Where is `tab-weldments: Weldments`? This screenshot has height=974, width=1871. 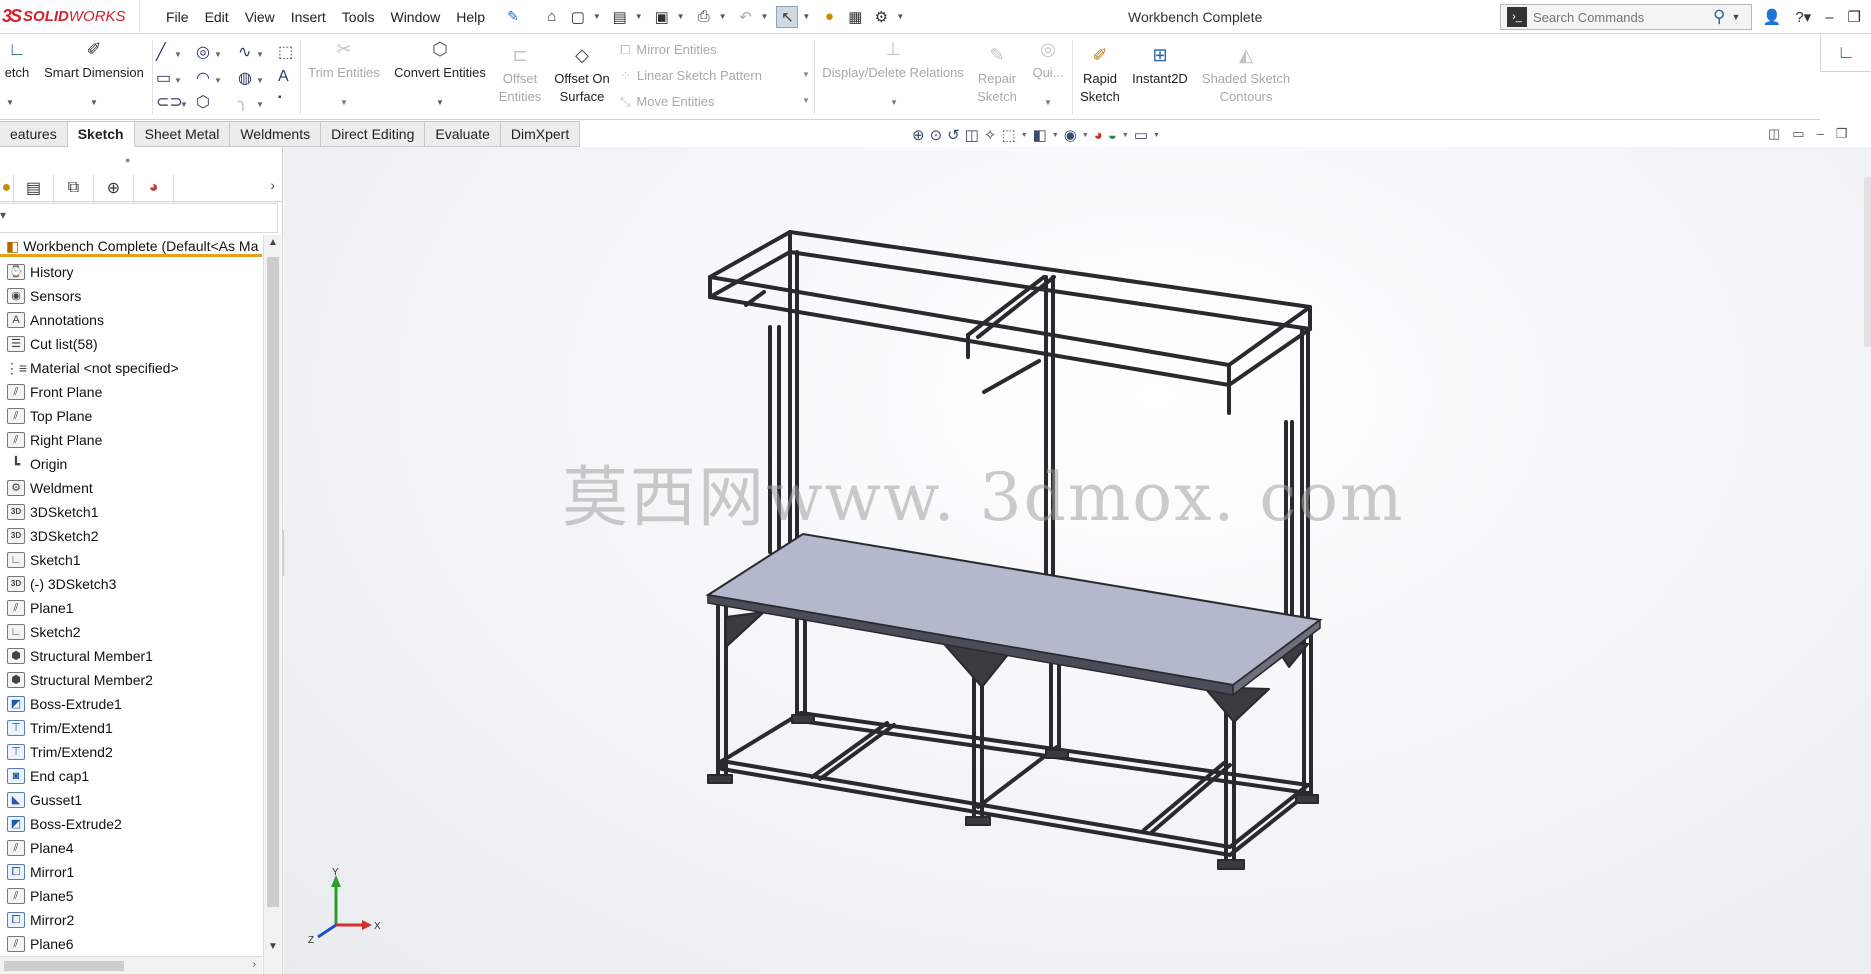 tab-weldments: Weldments is located at coordinates (276, 134).